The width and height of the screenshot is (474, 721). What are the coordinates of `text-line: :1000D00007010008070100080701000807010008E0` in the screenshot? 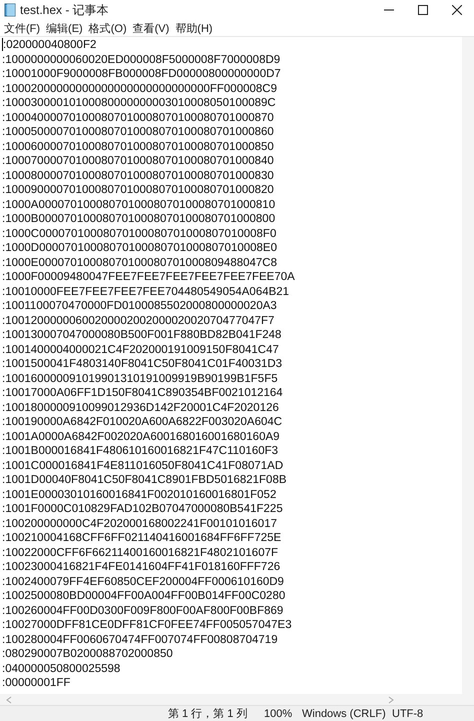 It's located at (140, 248).